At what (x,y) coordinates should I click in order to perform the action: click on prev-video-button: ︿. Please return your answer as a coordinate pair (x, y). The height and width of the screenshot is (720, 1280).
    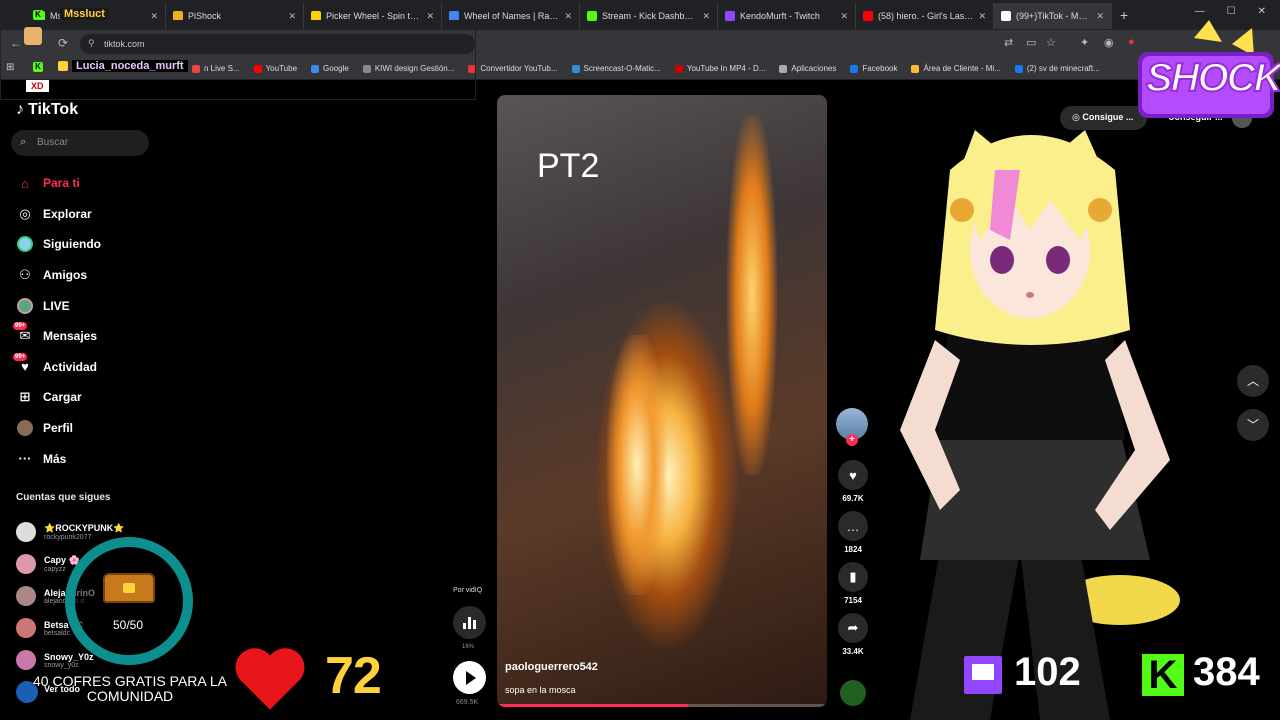
    Looking at the image, I should click on (1253, 381).